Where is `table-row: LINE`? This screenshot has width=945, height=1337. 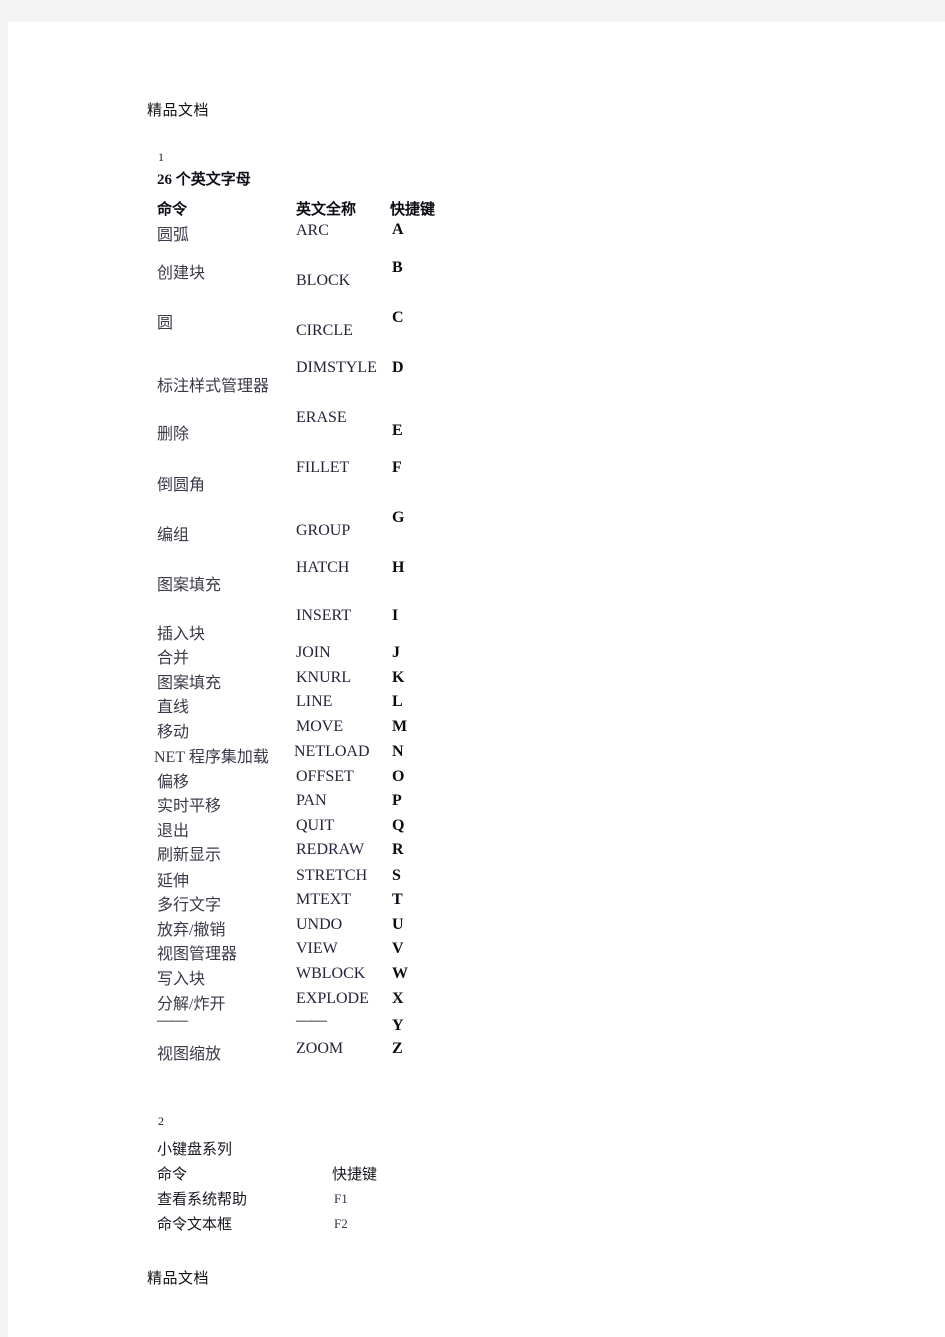 table-row: LINE is located at coordinates (314, 701).